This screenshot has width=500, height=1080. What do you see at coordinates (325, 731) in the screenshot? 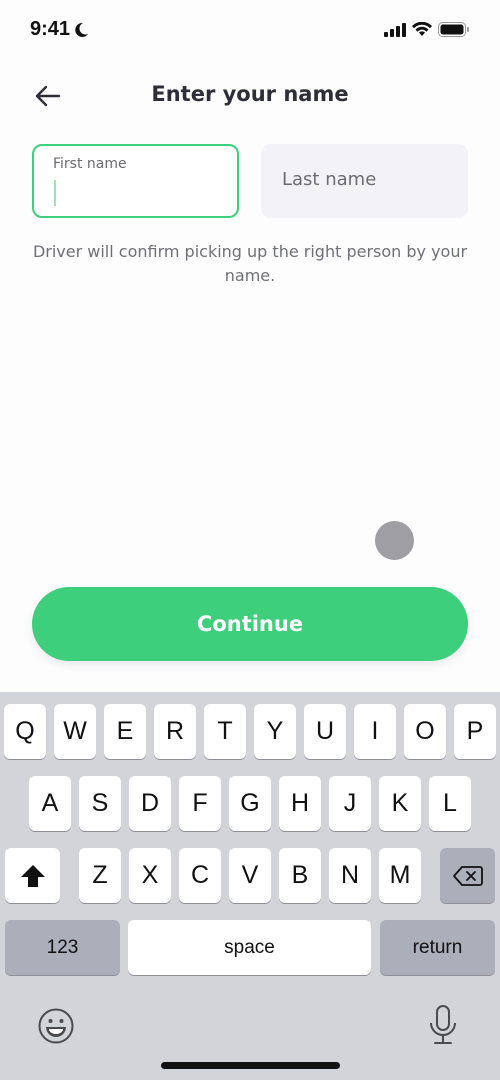
I see `key-u: U` at bounding box center [325, 731].